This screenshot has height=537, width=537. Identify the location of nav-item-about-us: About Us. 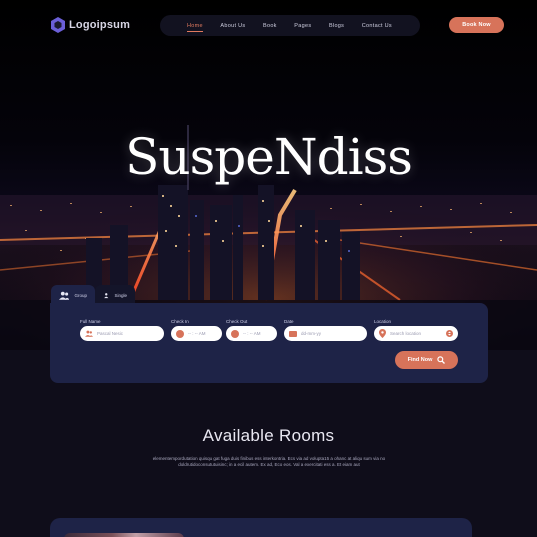
(232, 26).